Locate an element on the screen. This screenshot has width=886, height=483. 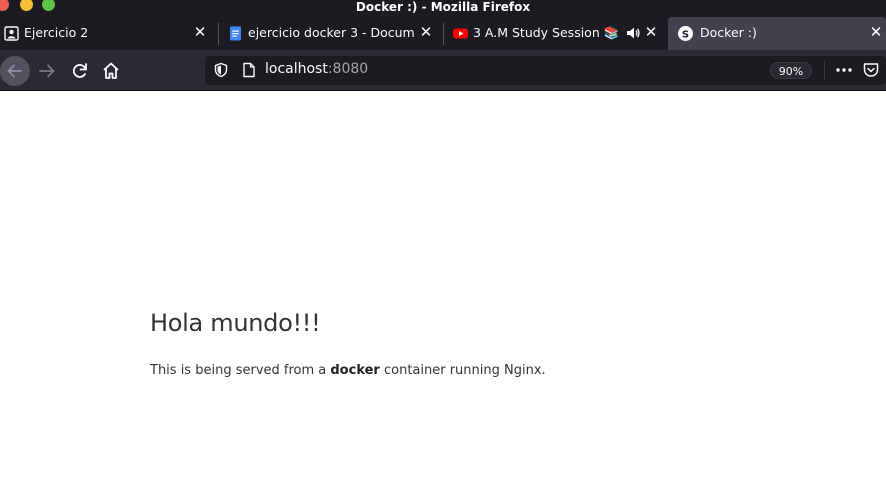
url-port: :8080 is located at coordinates (348, 69).